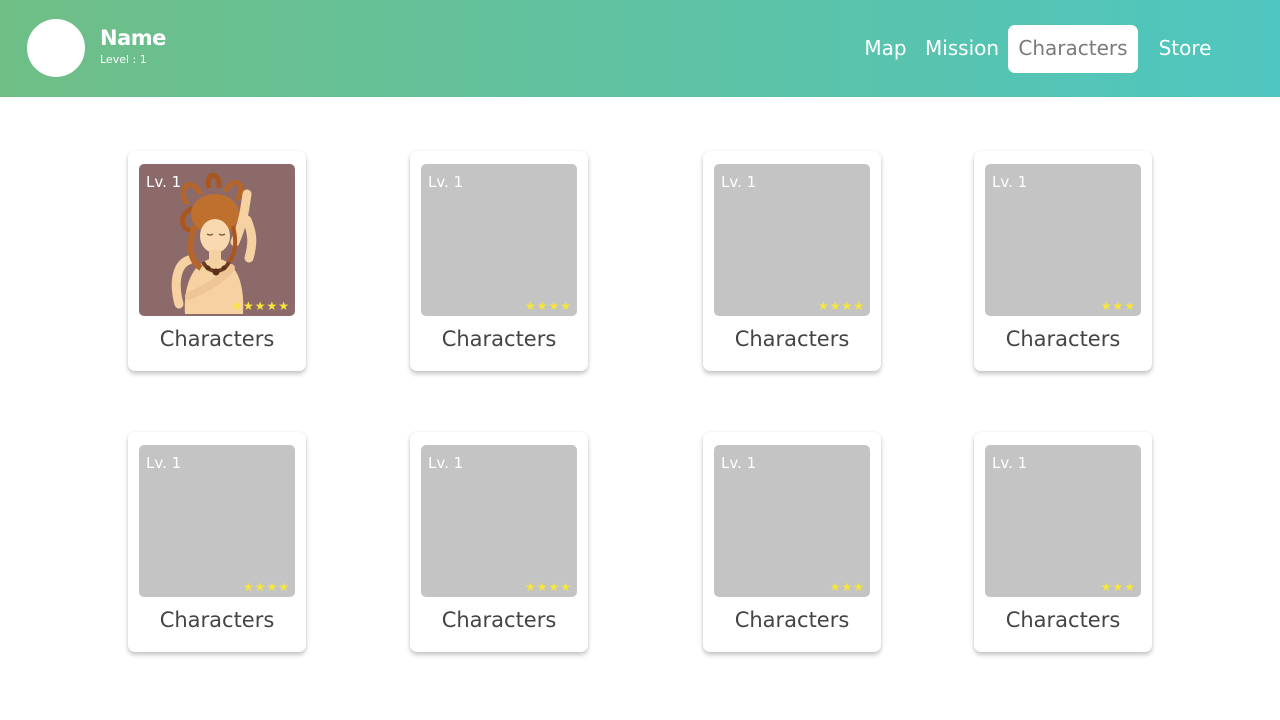 Image resolution: width=1280 pixels, height=720 pixels. What do you see at coordinates (217, 240) in the screenshot?
I see `character-thumbnail: Lv. 1 ★★★★★` at bounding box center [217, 240].